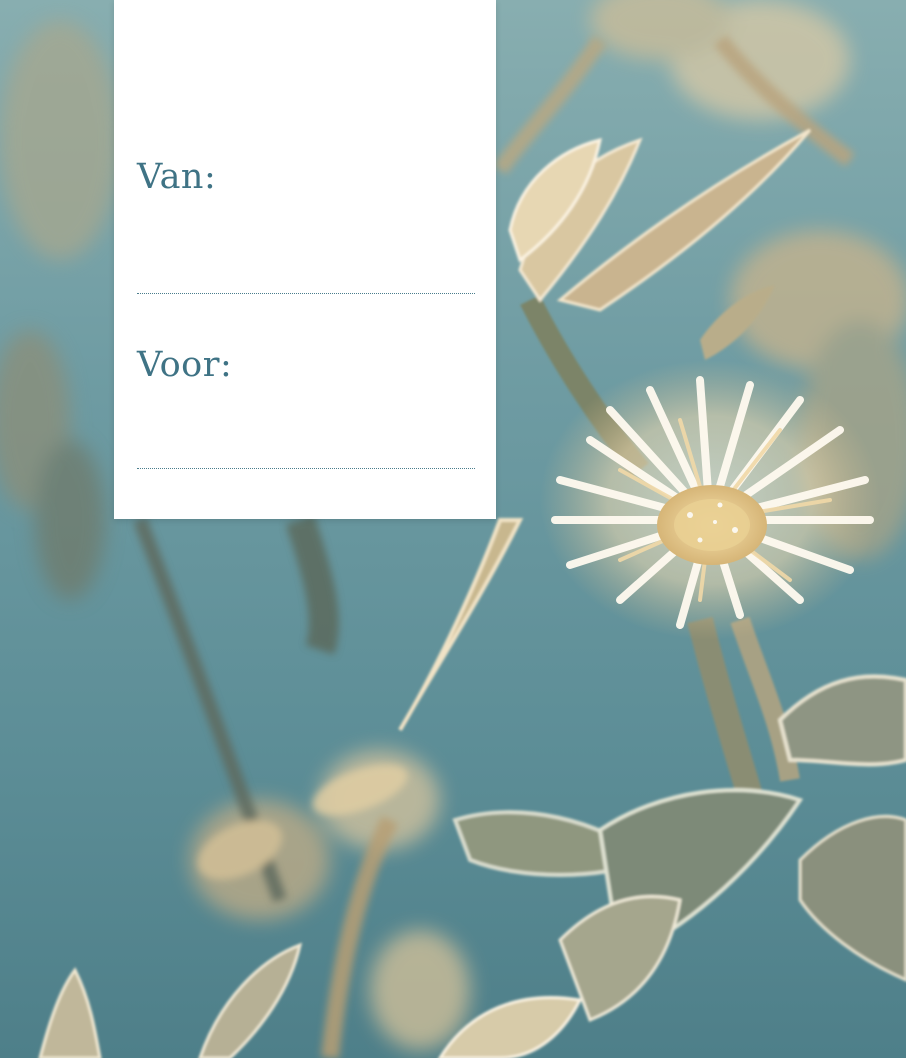 Image resolution: width=906 pixels, height=1058 pixels. I want to click on from-label: Van:, so click(177, 177).